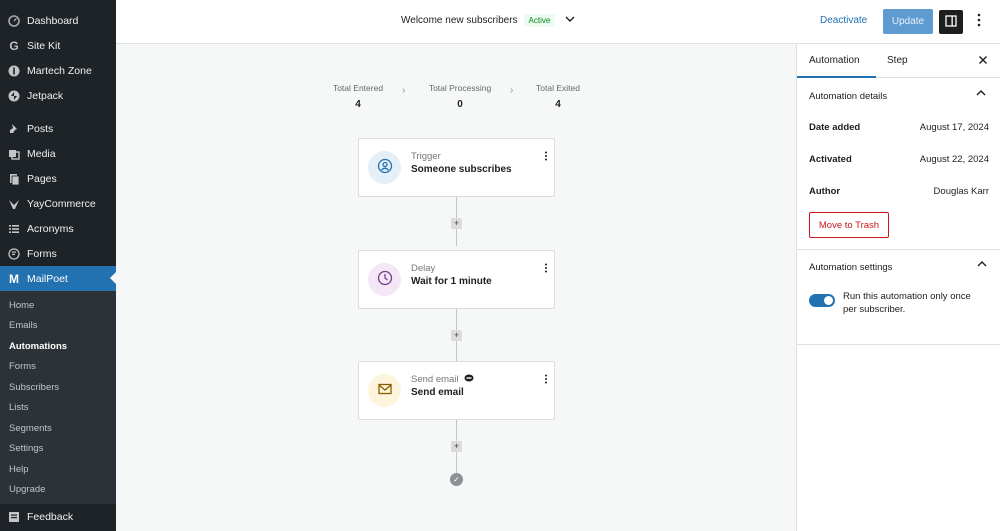  What do you see at coordinates (451, 281) in the screenshot?
I see `step-name: Wait for 1 minute` at bounding box center [451, 281].